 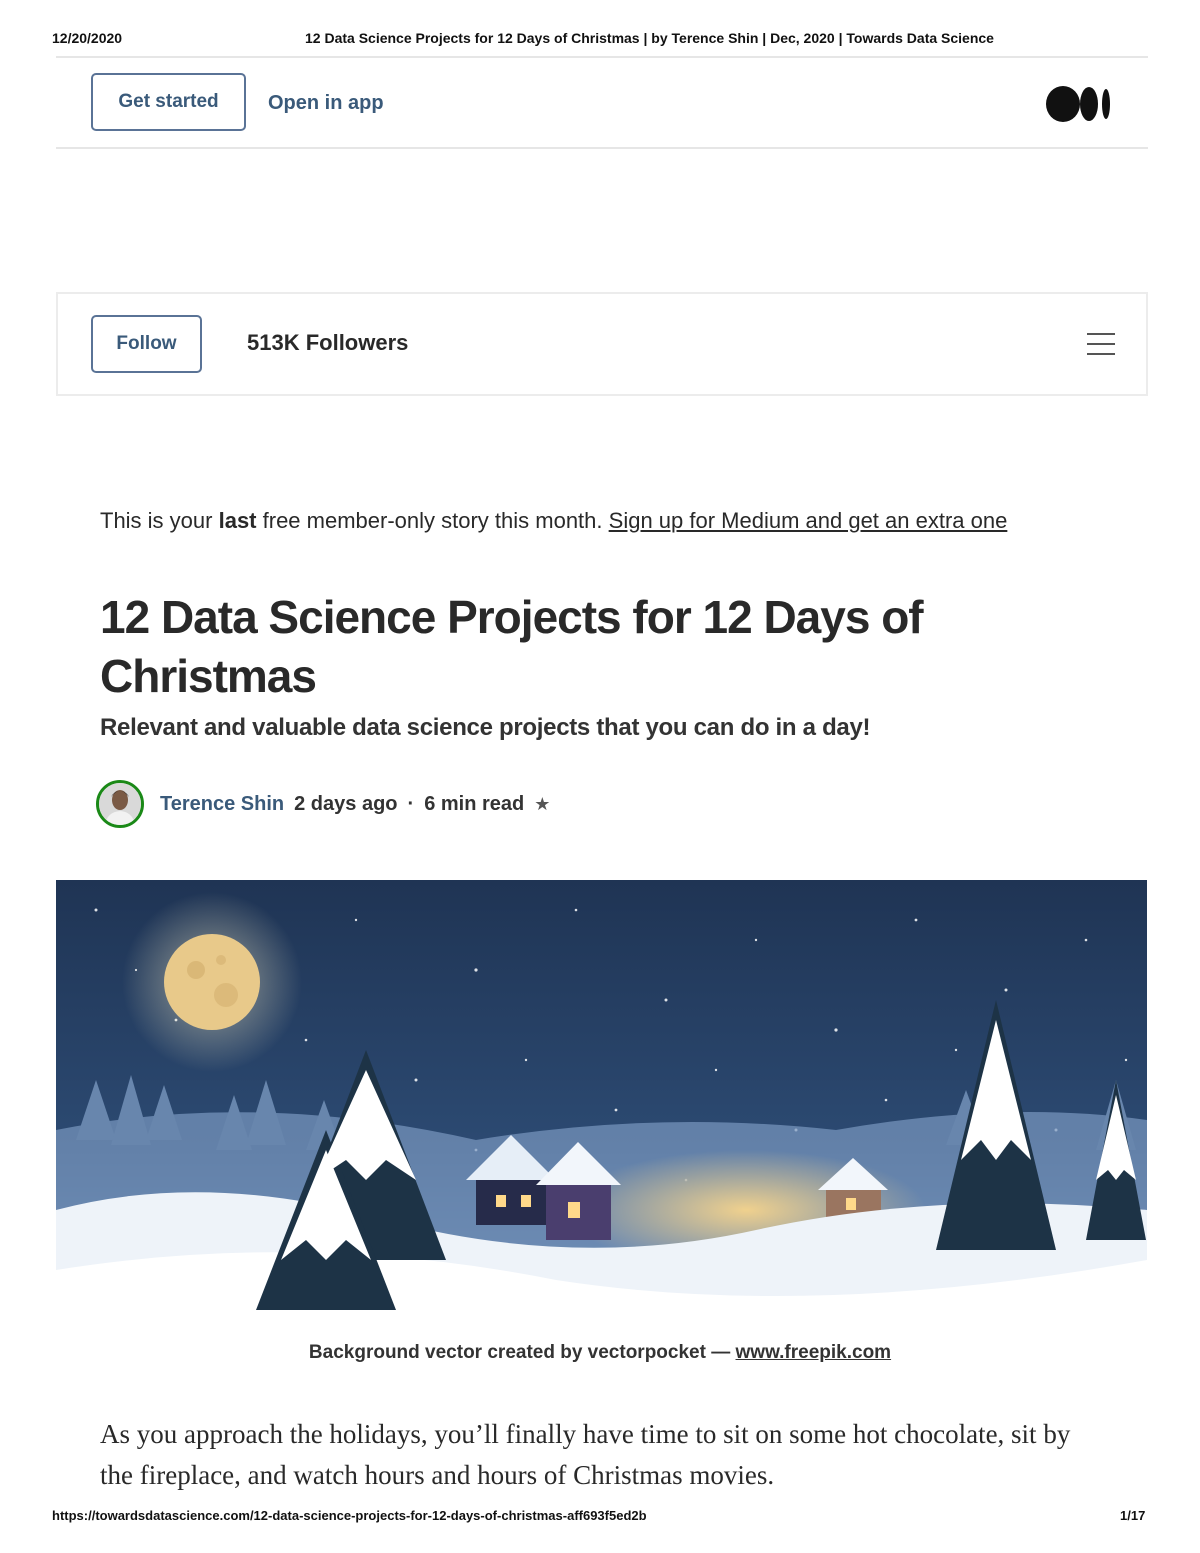 What do you see at coordinates (602, 148) in the screenshot?
I see `nav-divider` at bounding box center [602, 148].